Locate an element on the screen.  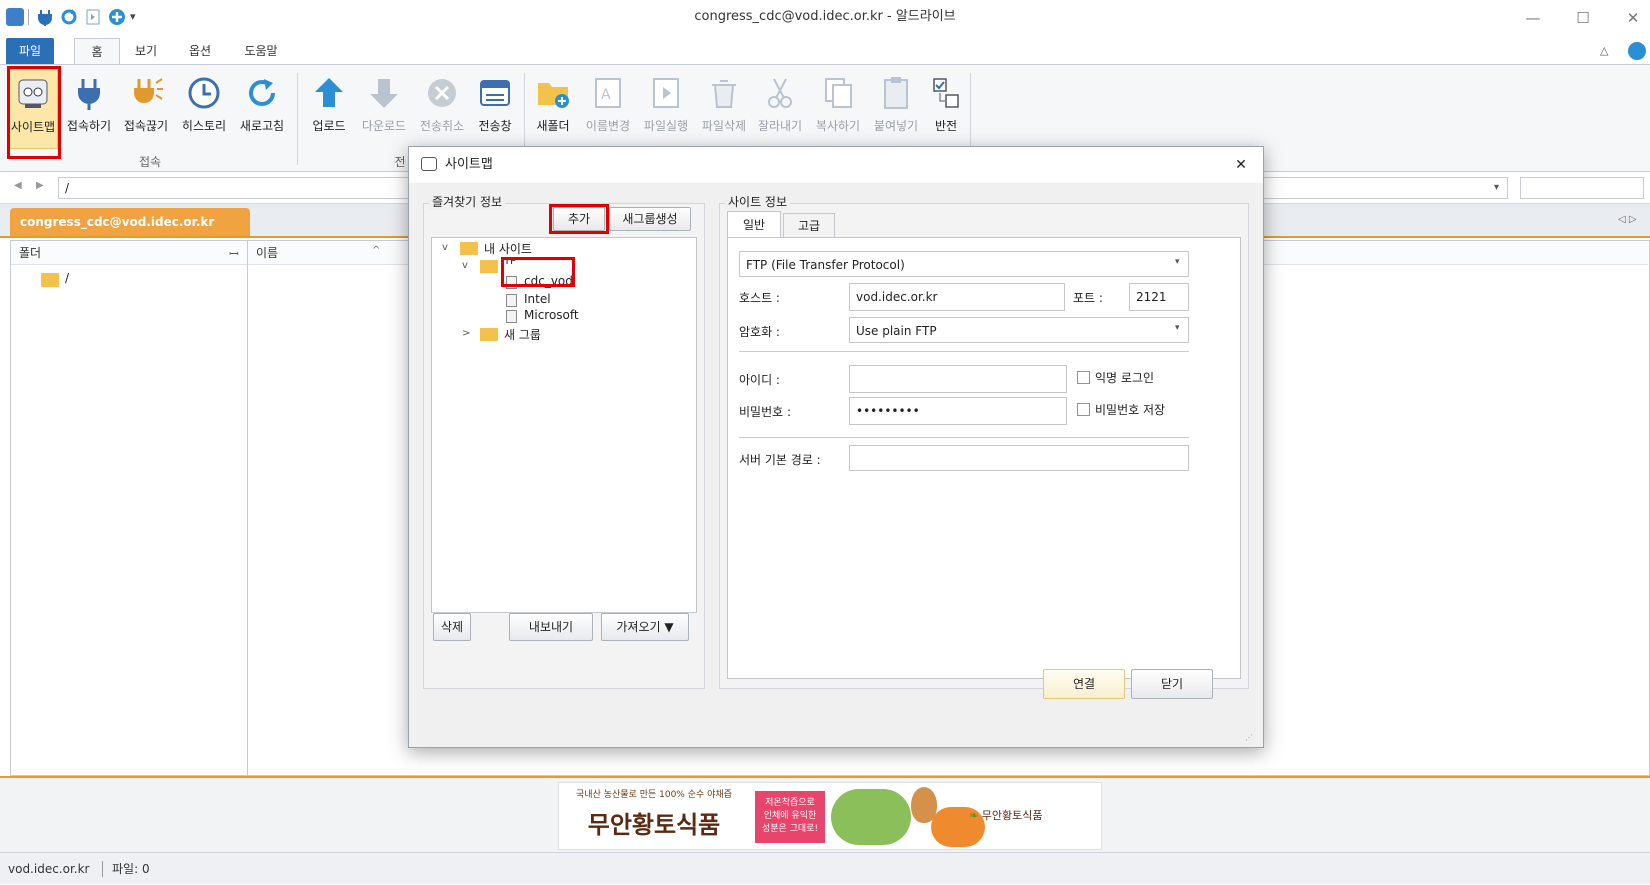
connect-button: 접속하기 is located at coordinates (89, 109).